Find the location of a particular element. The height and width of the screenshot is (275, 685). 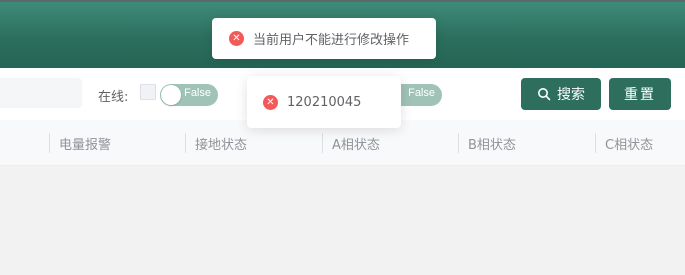

column-header-label: A相状态 is located at coordinates (356, 145).